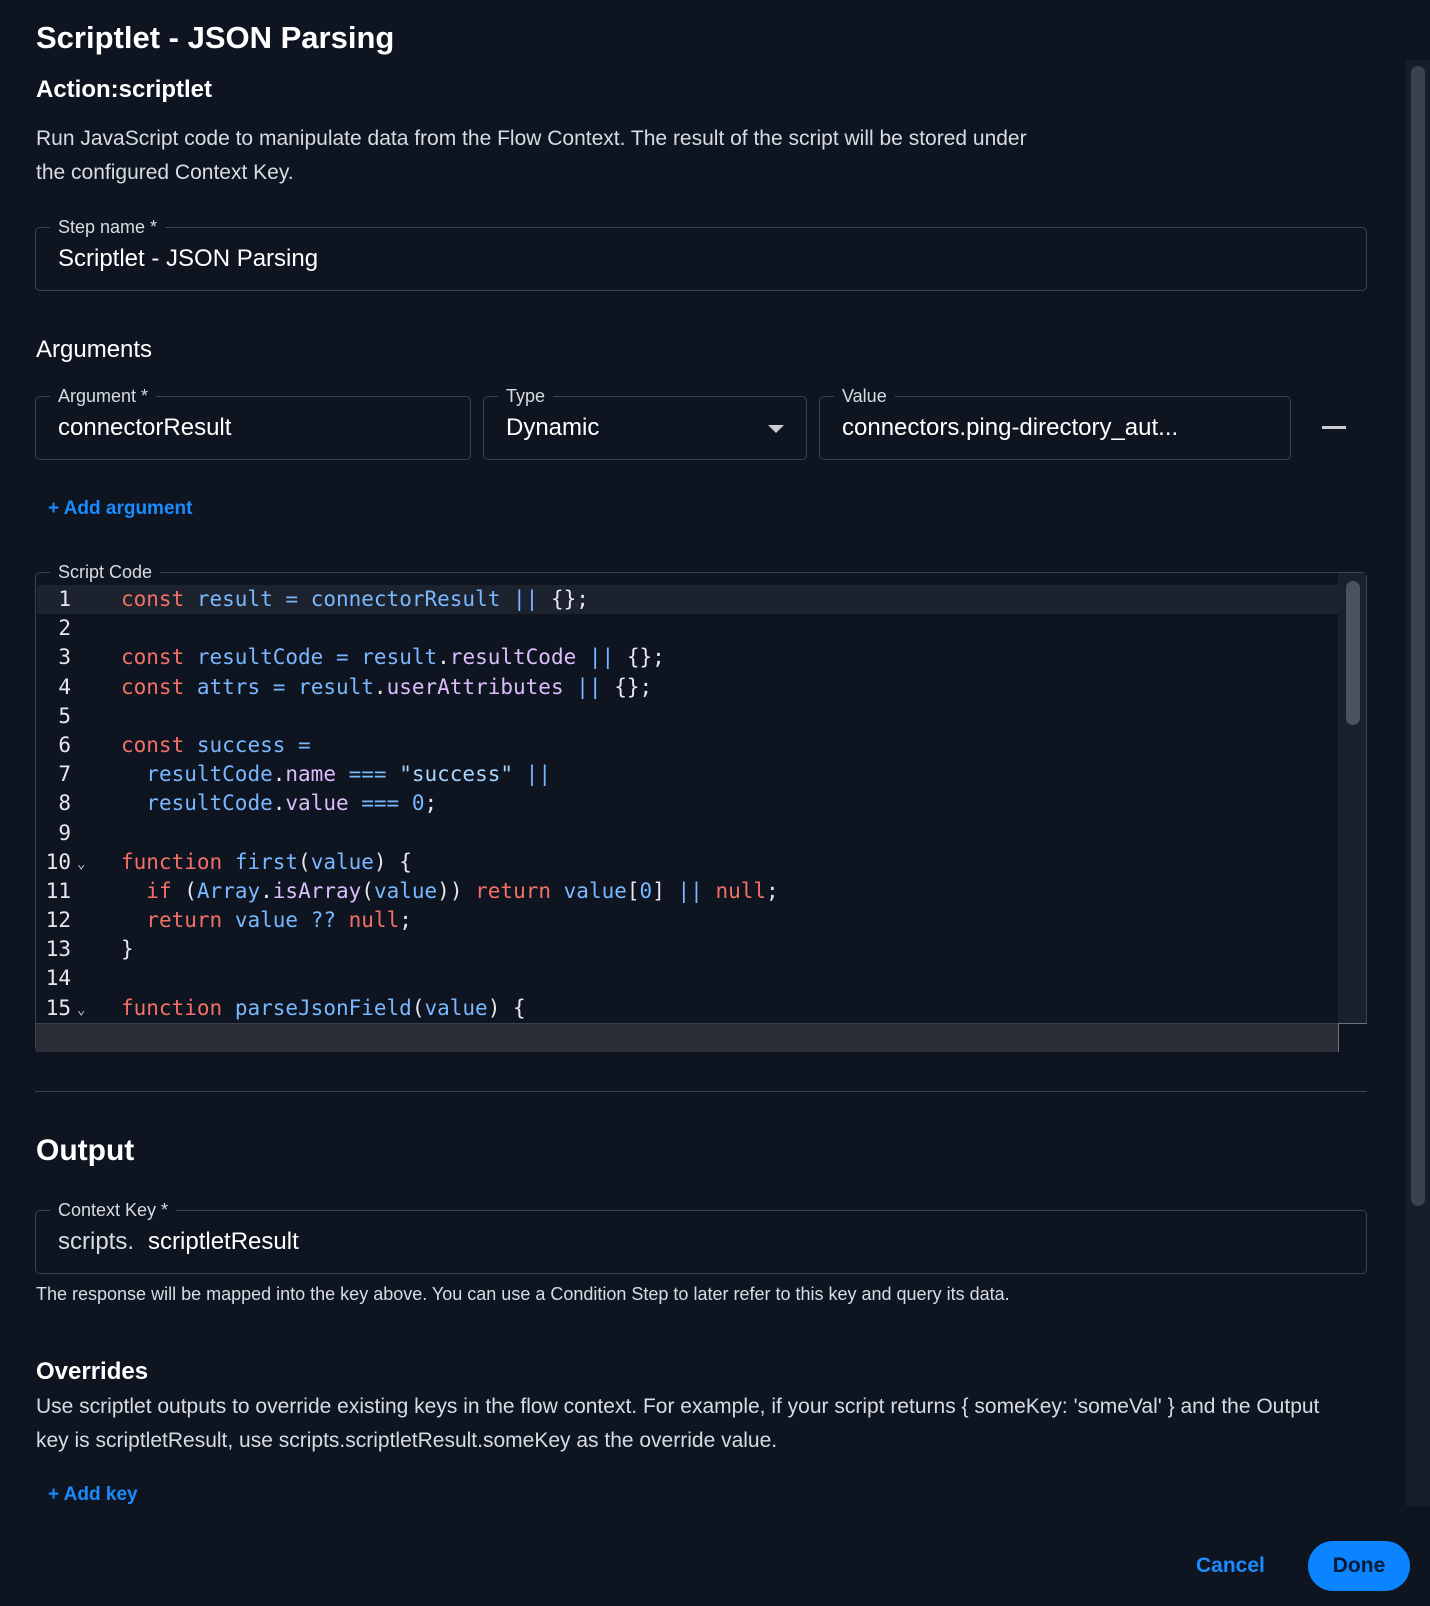 Image resolution: width=1430 pixels, height=1606 pixels. What do you see at coordinates (336, 774) in the screenshot?
I see `code-text: resultCode.name === "success" ||` at bounding box center [336, 774].